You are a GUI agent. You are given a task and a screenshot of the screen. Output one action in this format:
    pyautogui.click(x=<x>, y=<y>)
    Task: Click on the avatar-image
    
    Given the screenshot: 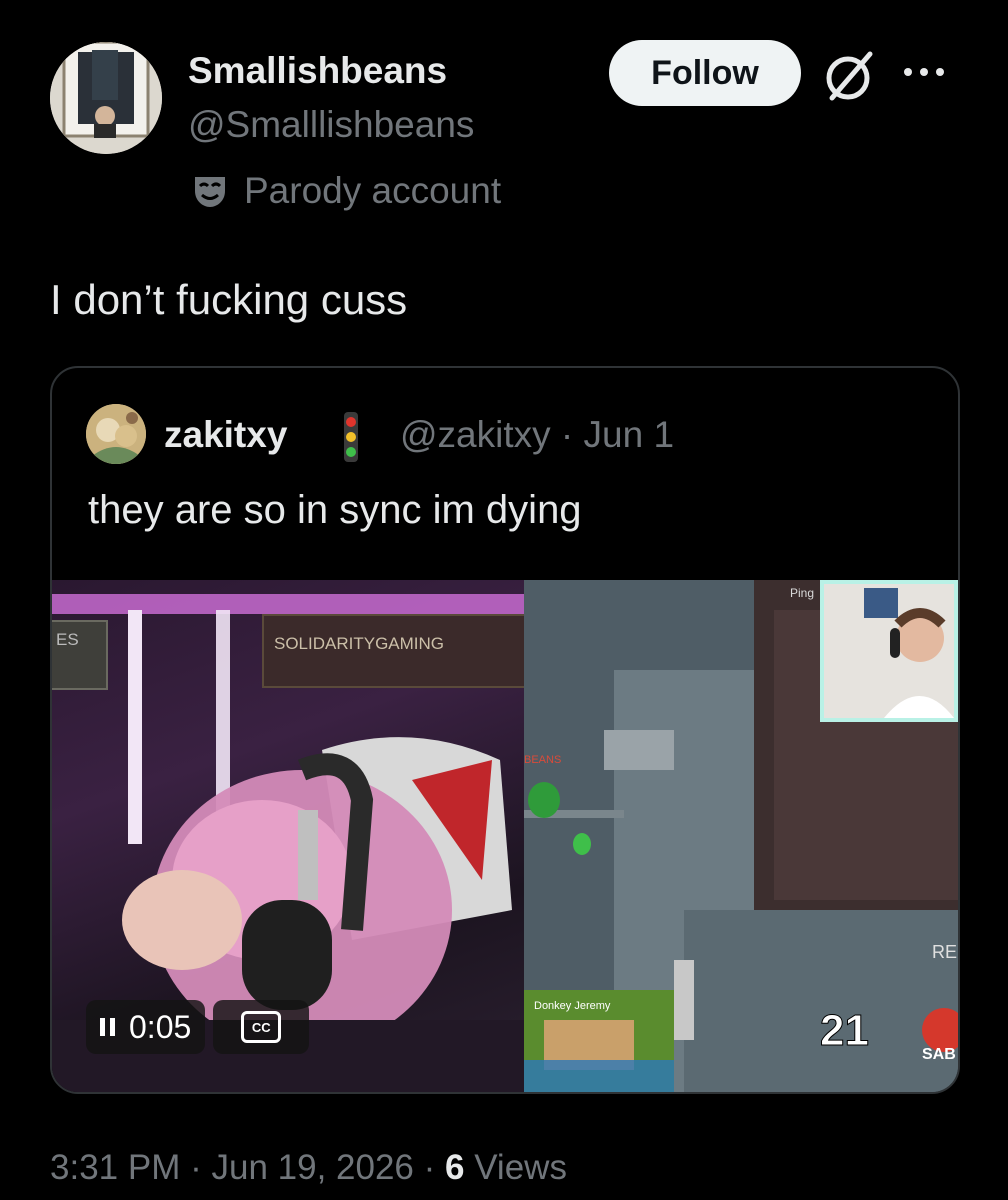 What is the action you would take?
    pyautogui.click(x=106, y=98)
    